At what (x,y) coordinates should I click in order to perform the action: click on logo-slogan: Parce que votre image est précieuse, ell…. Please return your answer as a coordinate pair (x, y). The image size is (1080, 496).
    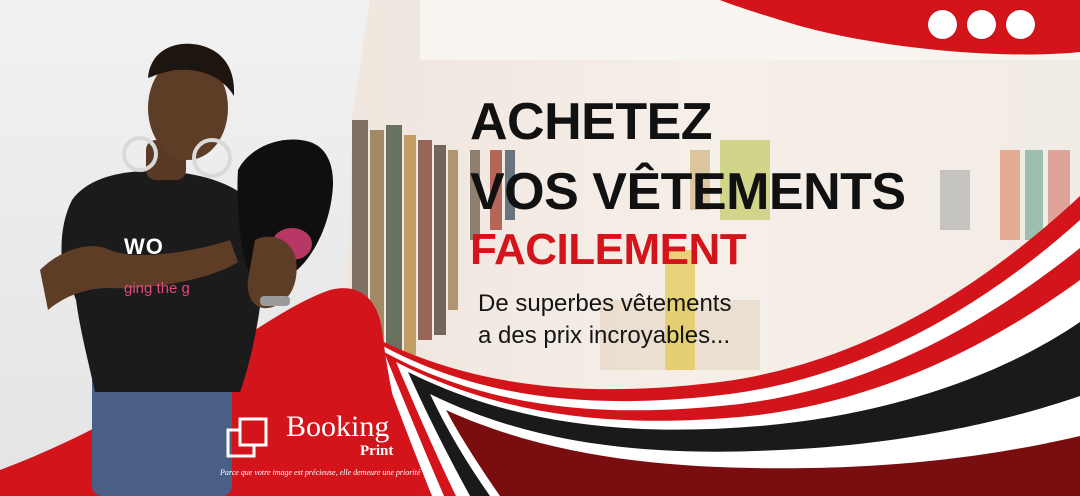
    Looking at the image, I should click on (320, 472).